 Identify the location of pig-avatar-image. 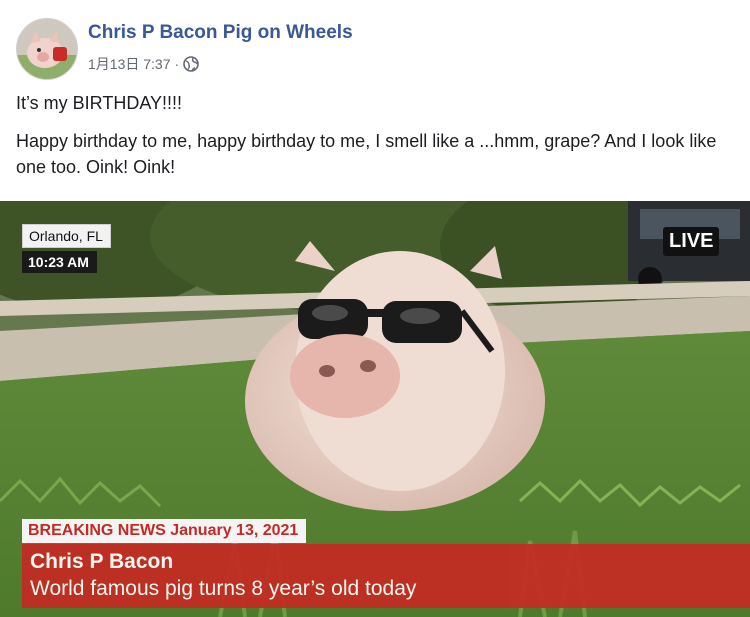
(47, 49).